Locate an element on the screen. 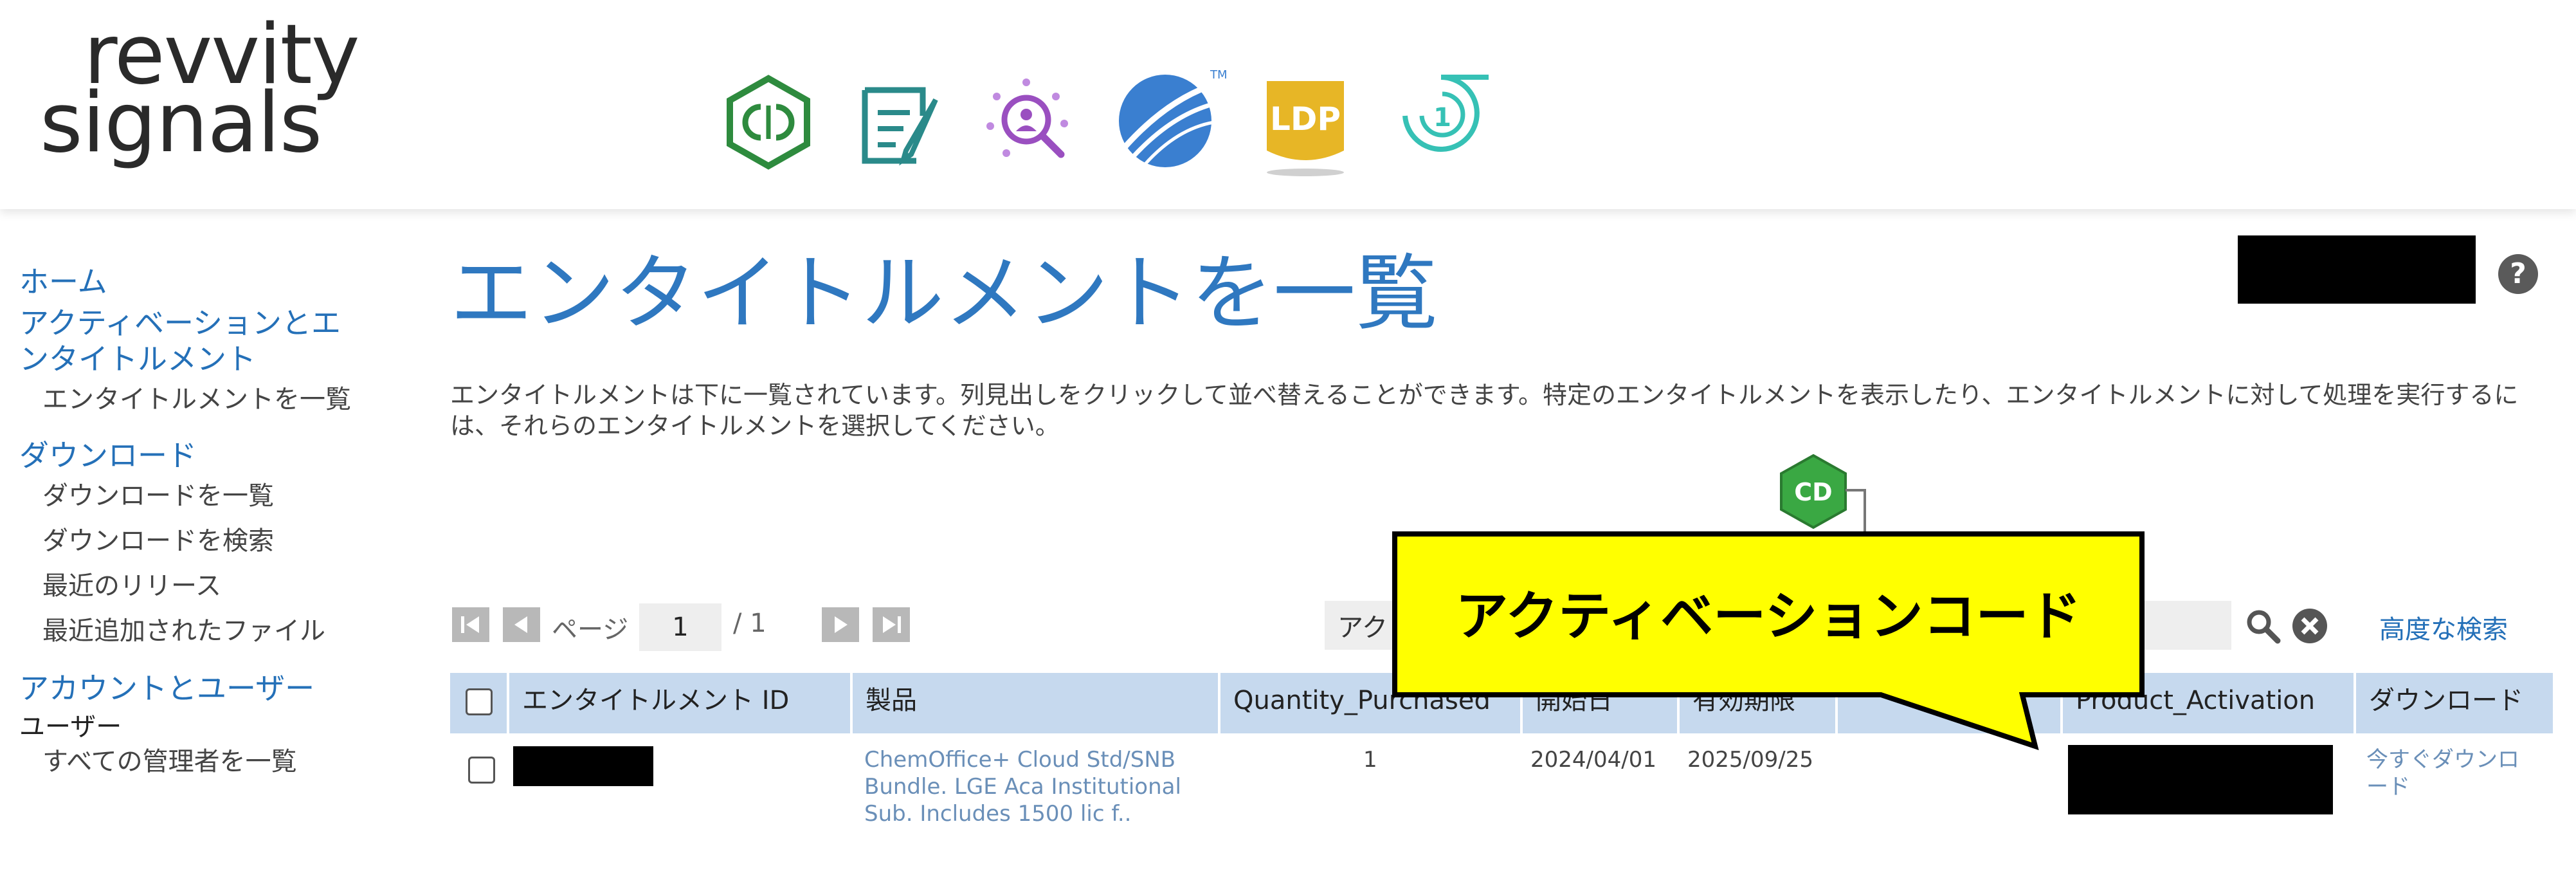 This screenshot has width=2576, height=891. sidebar-item-list-downloads: ダウンロードを一覧 is located at coordinates (218, 496).